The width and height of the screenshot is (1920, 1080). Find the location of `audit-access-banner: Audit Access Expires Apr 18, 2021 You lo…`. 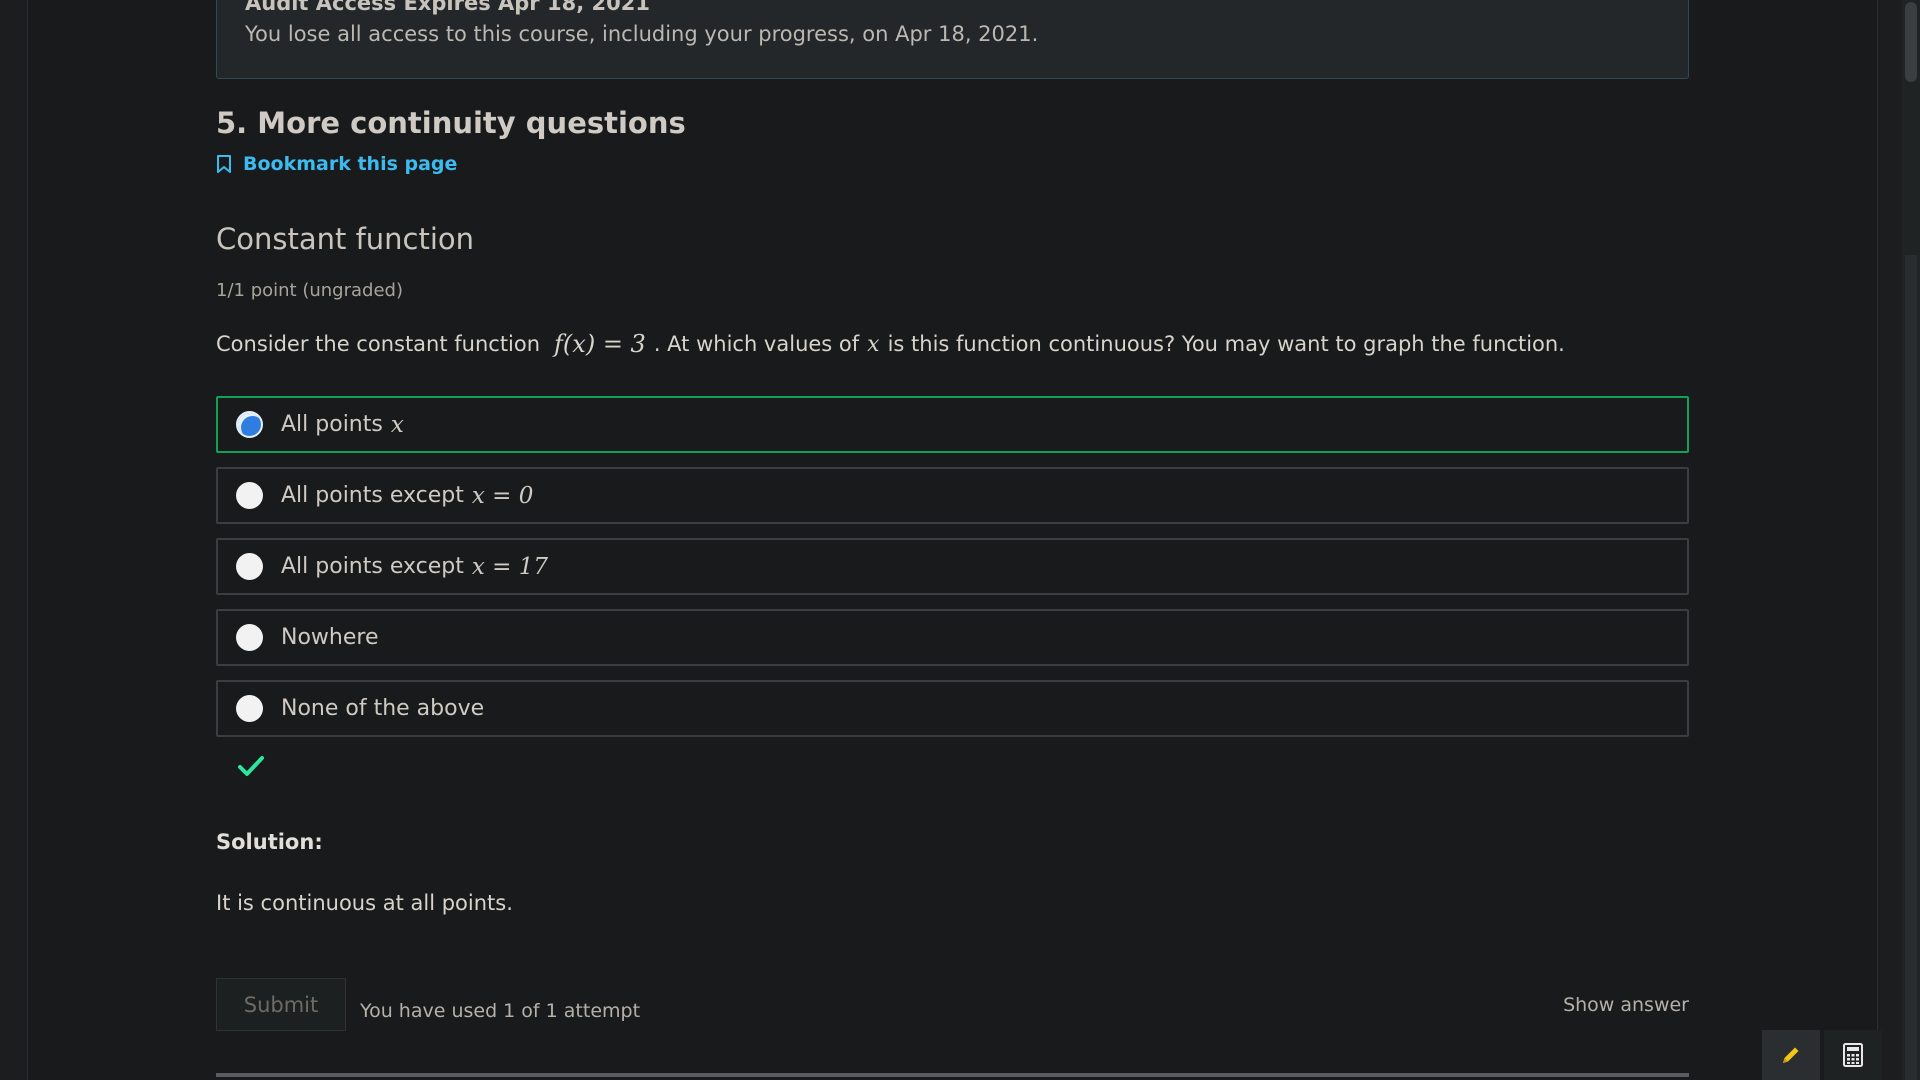

audit-access-banner: Audit Access Expires Apr 18, 2021 You lo… is located at coordinates (952, 39).